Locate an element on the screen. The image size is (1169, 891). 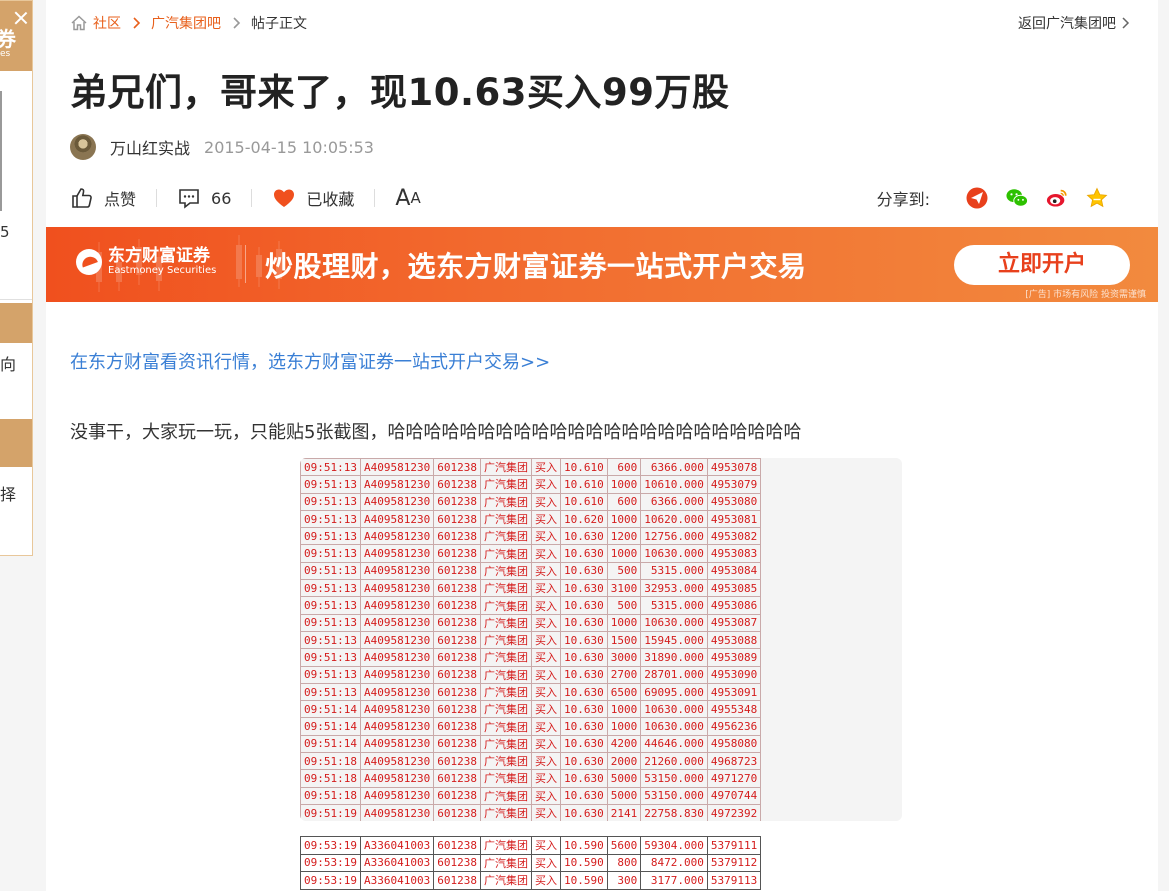
share-paper-plane-icon is located at coordinates (977, 198).